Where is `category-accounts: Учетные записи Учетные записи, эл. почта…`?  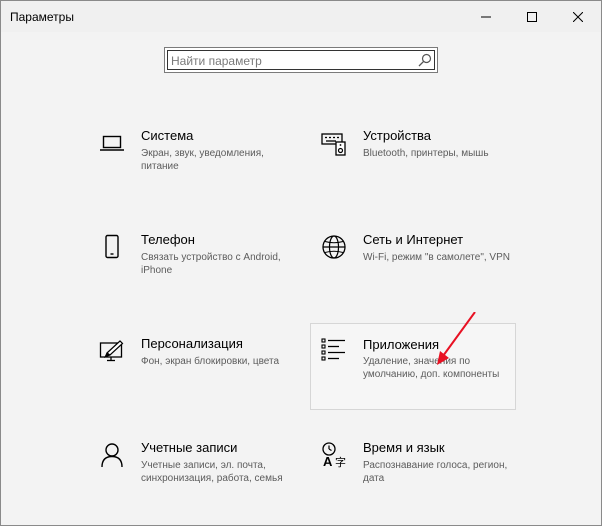 category-accounts: Учетные записи Учетные записи, эл. почта… is located at coordinates (192, 475).